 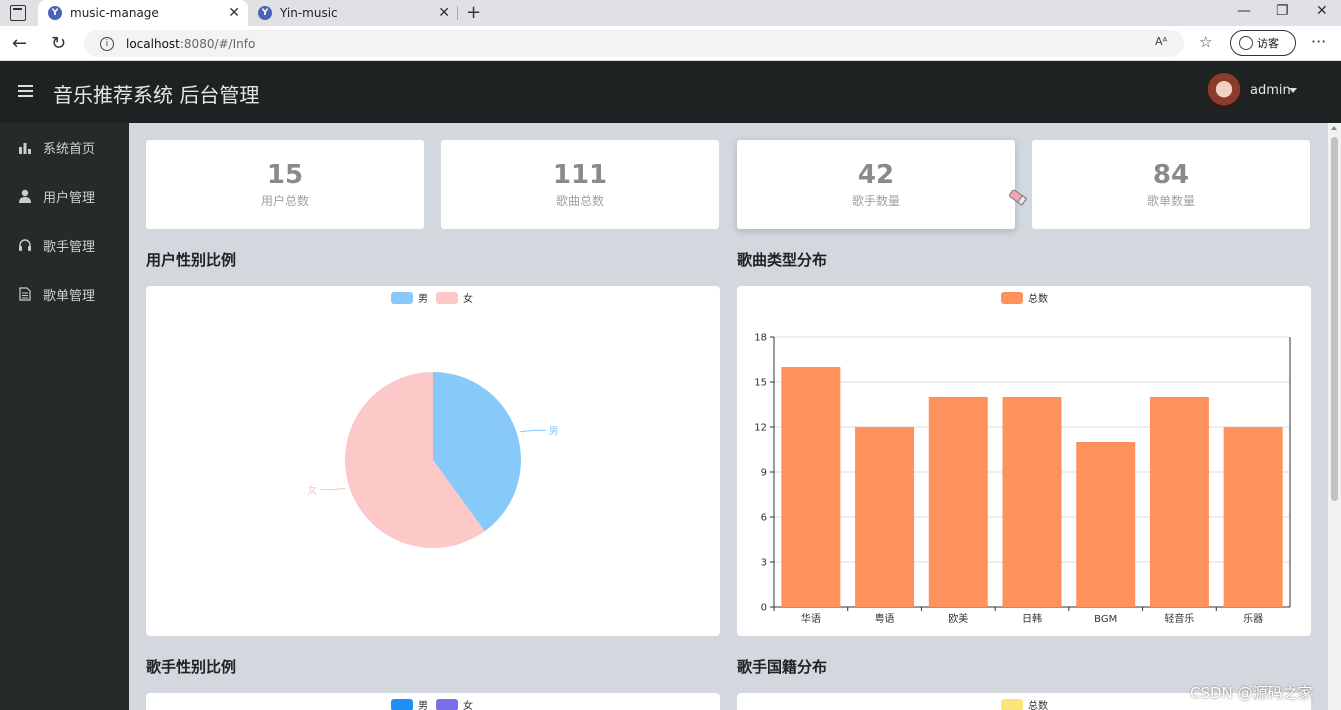 I want to click on sidebar-item-playlists: 歌单管理, so click(x=64, y=294).